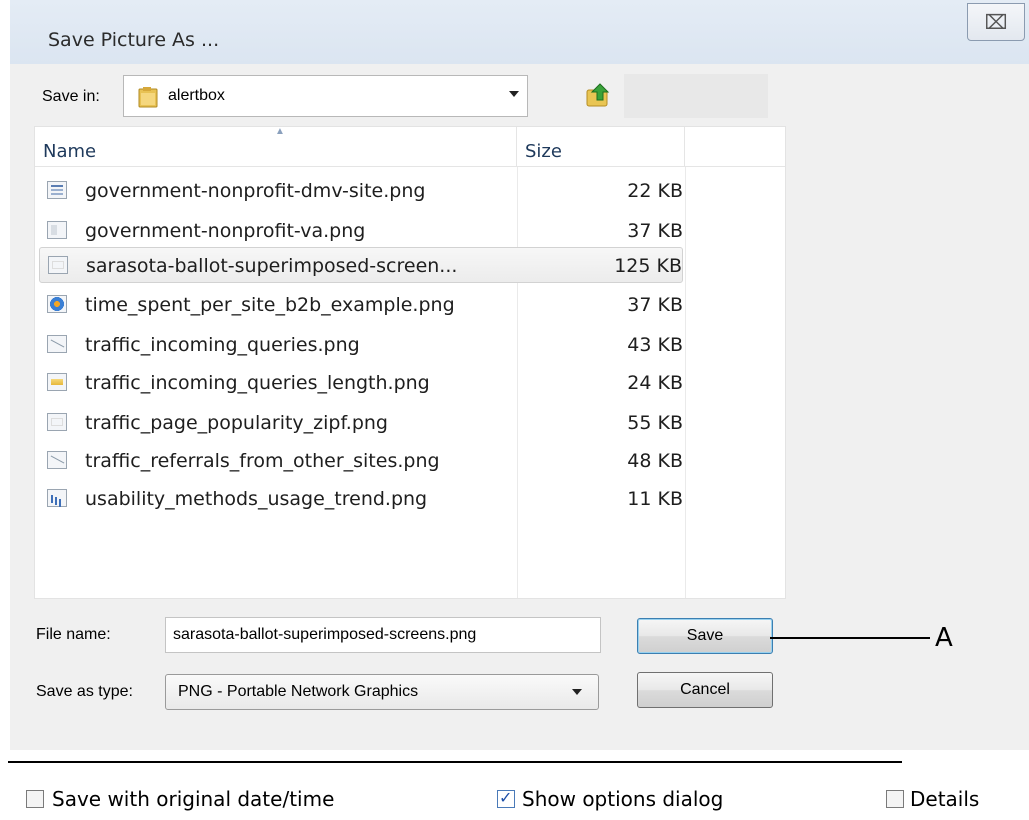 The image size is (1029, 820). I want to click on chart-file-icon, so click(57, 498).